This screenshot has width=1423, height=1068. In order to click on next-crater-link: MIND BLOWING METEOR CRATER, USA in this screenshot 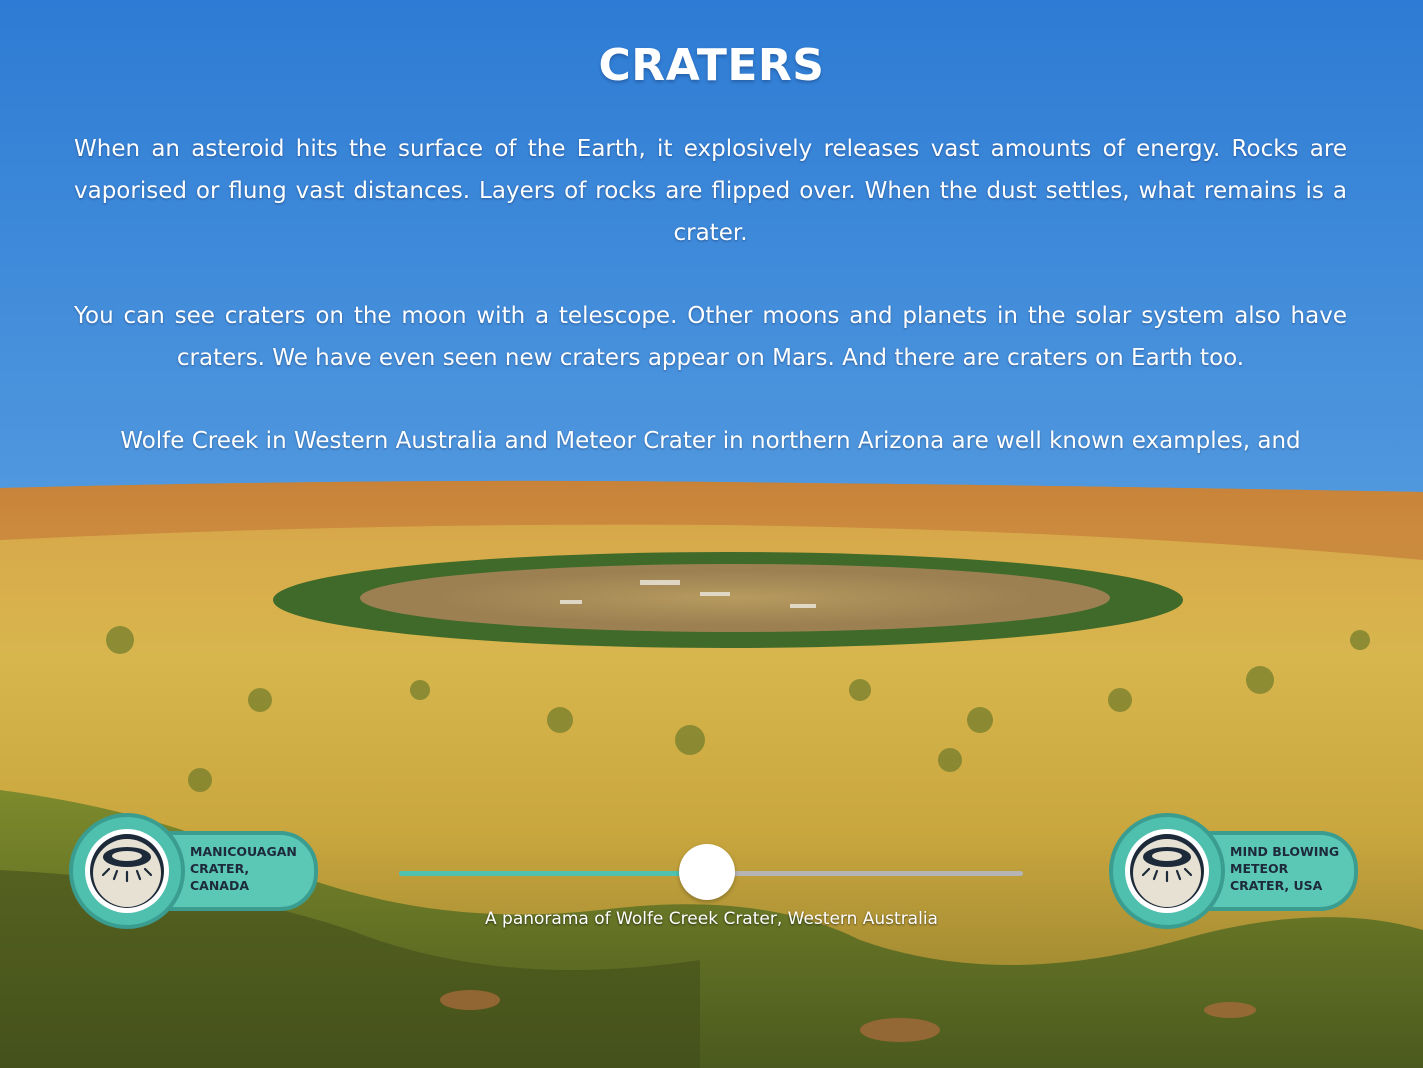, I will do `click(1234, 871)`.